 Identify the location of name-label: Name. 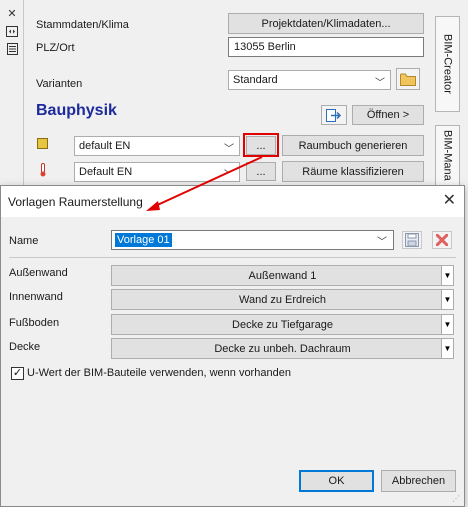
(24, 241).